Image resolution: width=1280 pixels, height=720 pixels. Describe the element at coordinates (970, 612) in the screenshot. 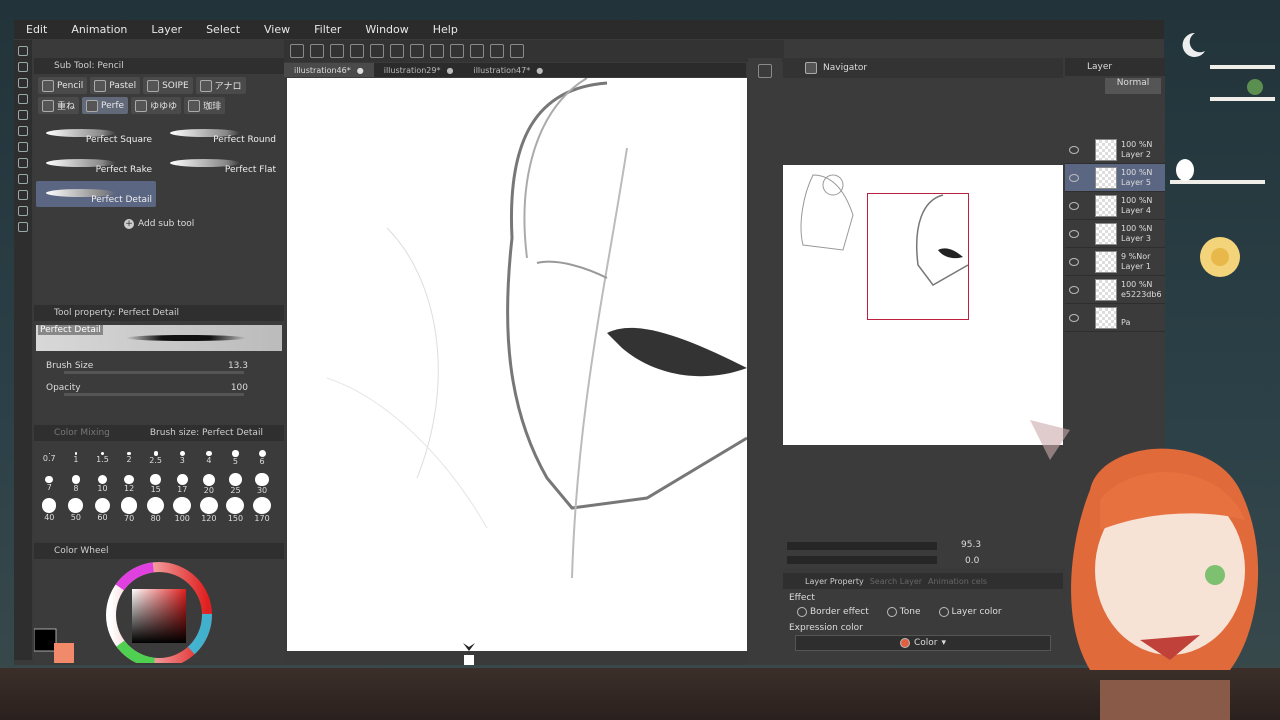

I see `layer-color-button: Layer color` at that location.